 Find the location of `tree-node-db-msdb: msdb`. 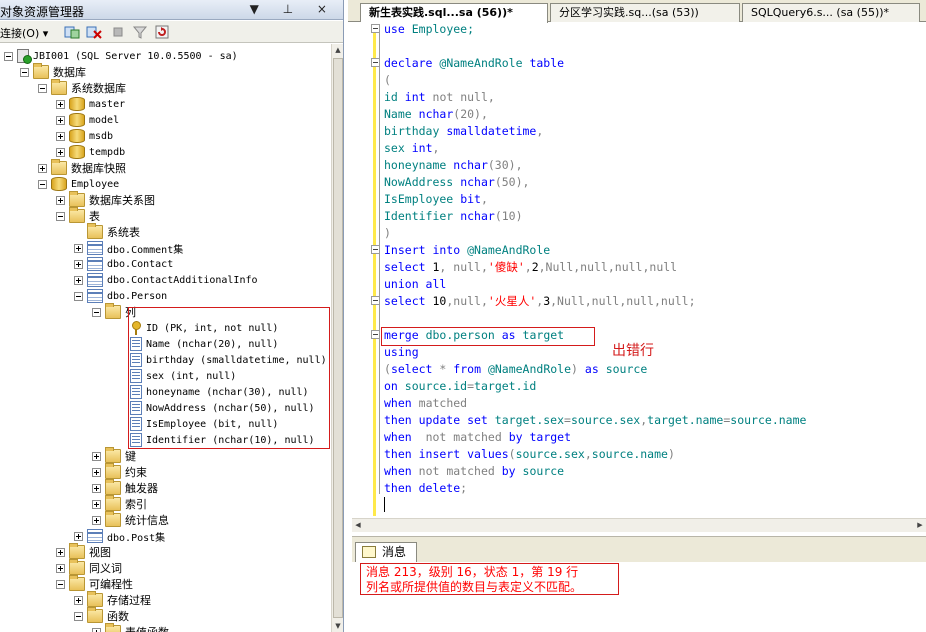

tree-node-db-msdb: msdb is located at coordinates (84, 136).